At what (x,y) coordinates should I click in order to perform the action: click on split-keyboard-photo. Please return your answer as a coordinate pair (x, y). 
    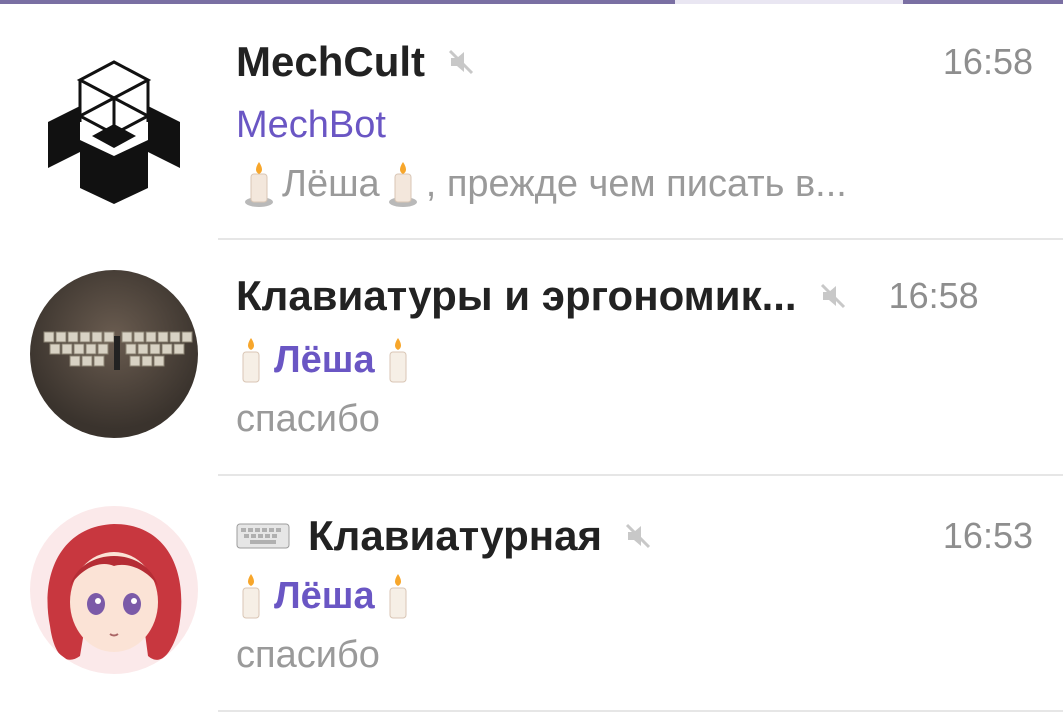
    Looking at the image, I should click on (118, 350).